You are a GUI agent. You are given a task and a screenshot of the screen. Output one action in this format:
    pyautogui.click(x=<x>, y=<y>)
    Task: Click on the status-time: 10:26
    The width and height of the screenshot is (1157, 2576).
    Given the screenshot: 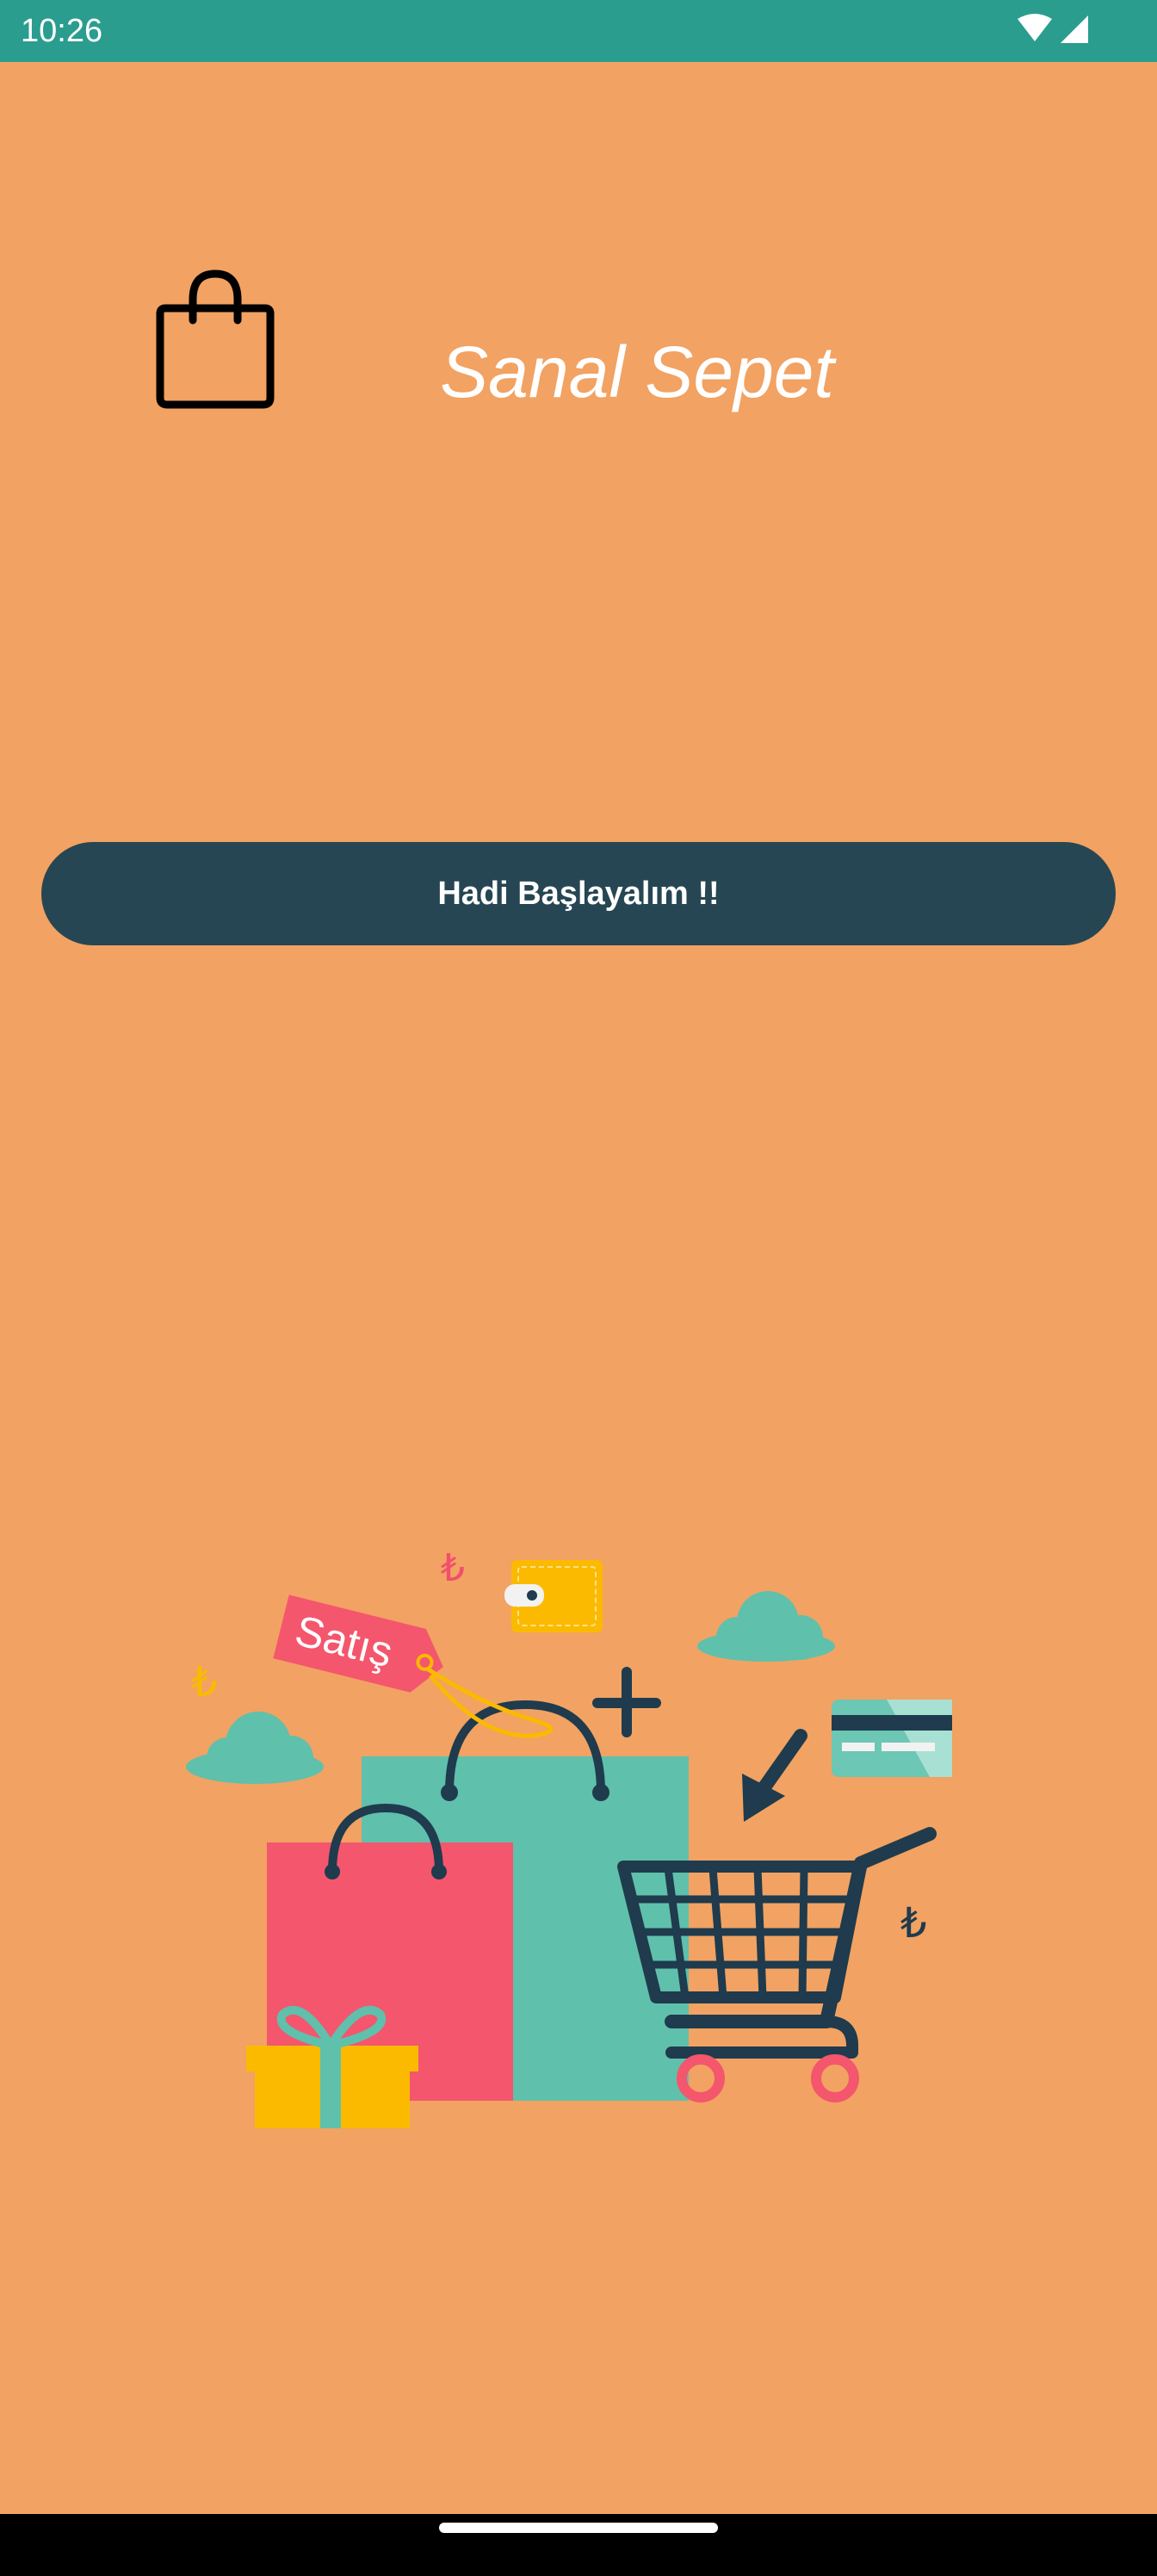 What is the action you would take?
    pyautogui.click(x=62, y=31)
    